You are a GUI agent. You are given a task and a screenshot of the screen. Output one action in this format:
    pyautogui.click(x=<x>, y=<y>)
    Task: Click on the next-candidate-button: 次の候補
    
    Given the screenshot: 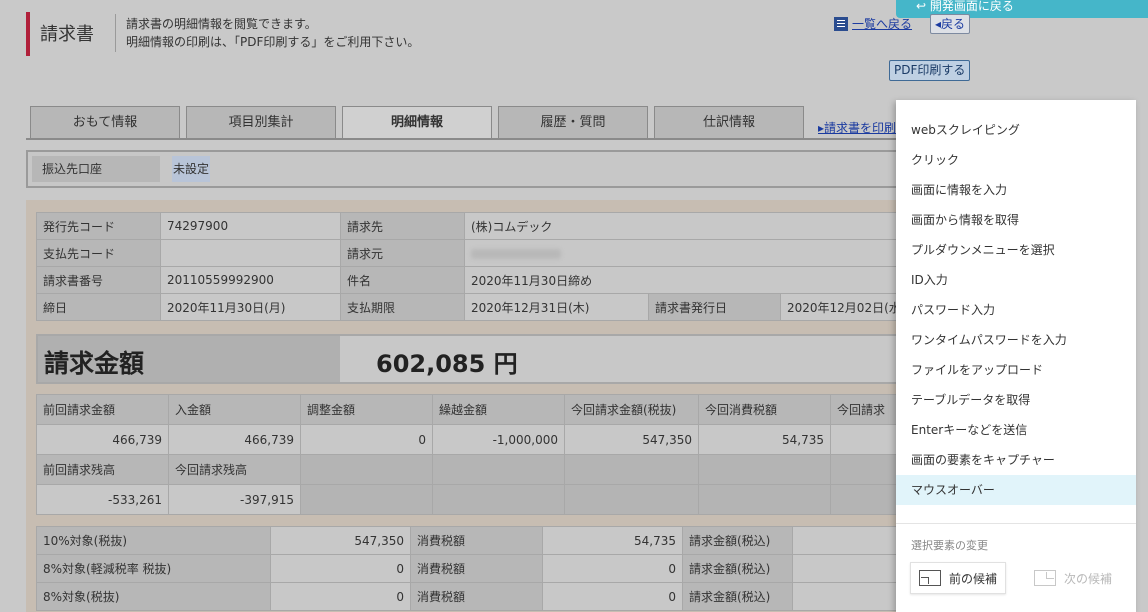 What is the action you would take?
    pyautogui.click(x=1073, y=578)
    